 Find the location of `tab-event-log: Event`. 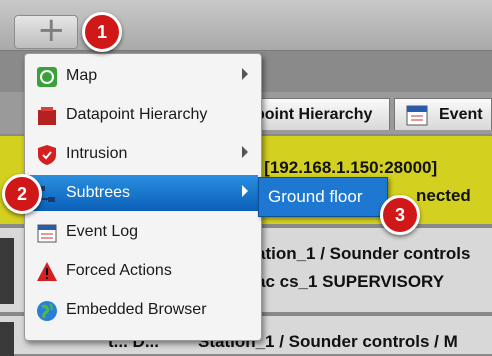

tab-event-log: Event is located at coordinates (443, 114).